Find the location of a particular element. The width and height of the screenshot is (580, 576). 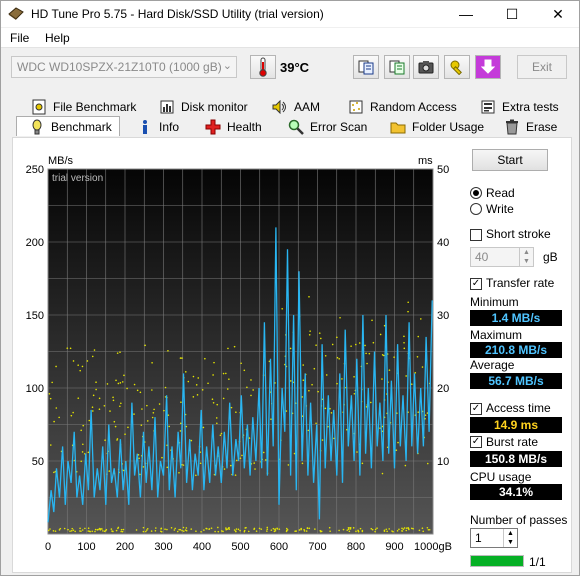

save-button is located at coordinates (488, 67).